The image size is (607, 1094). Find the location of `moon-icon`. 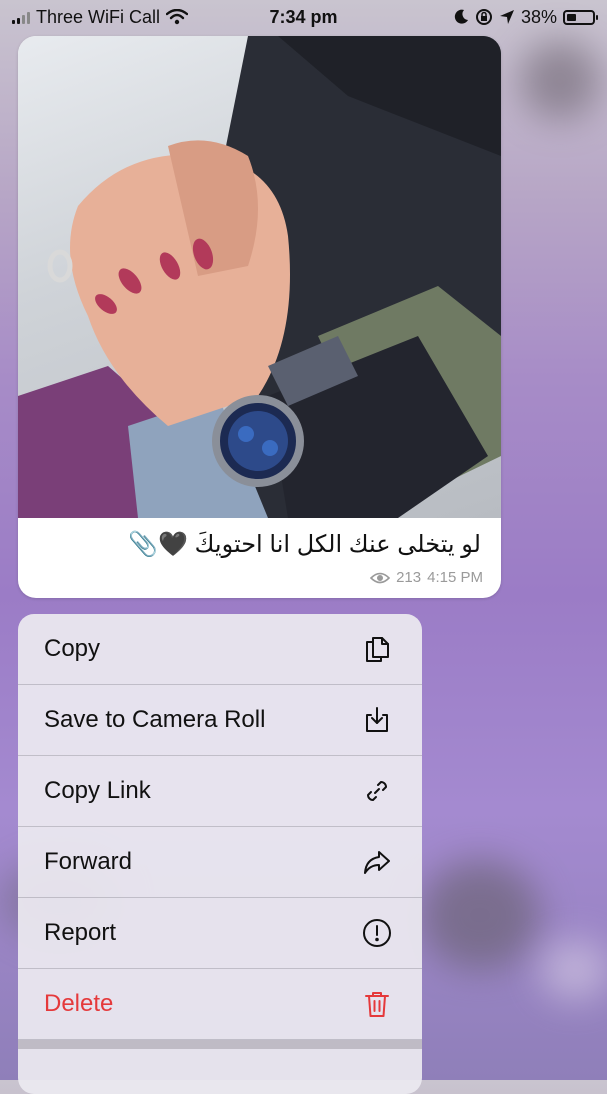

moon-icon is located at coordinates (461, 16).